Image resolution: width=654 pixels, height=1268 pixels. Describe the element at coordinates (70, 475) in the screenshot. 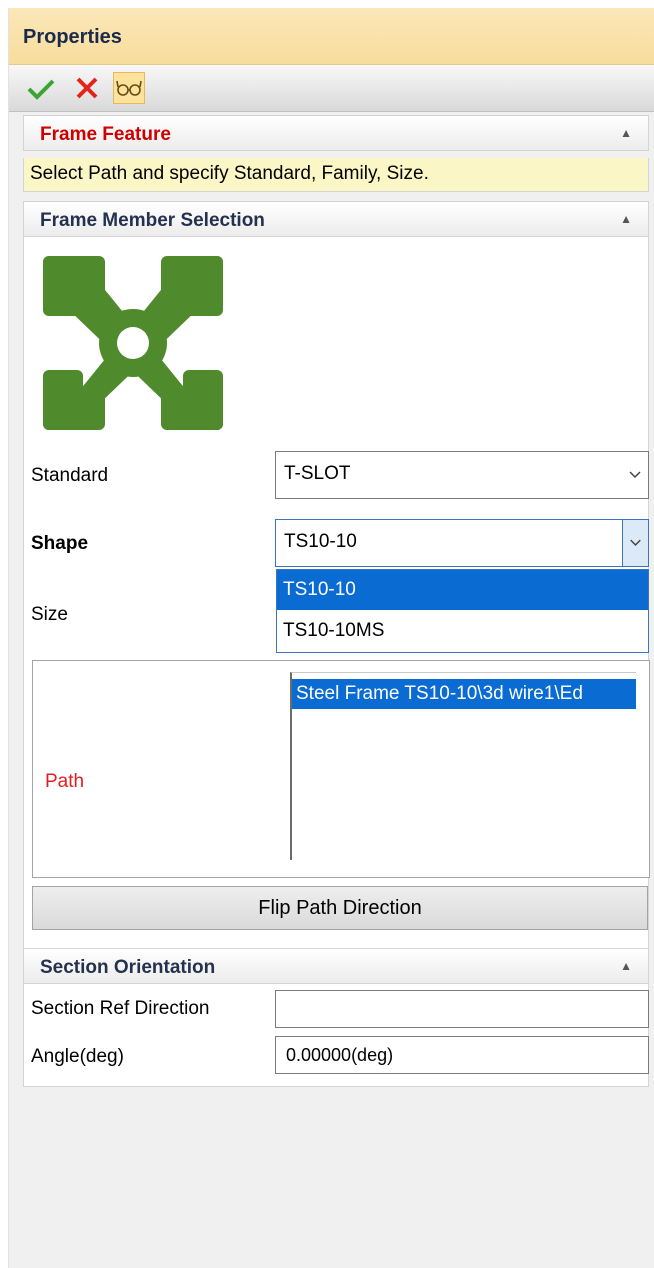

I see `standard-label: Standard` at that location.